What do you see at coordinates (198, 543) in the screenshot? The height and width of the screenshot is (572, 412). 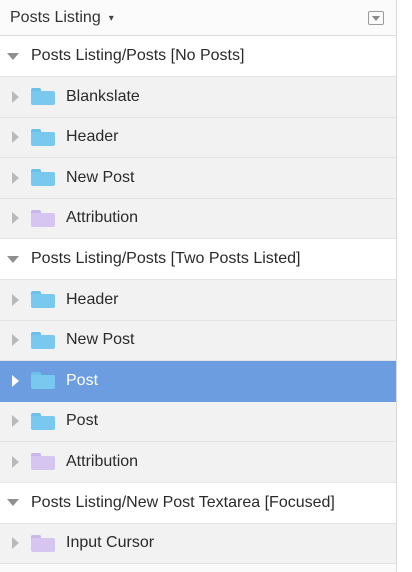 I see `layer-row: Input Cursor` at bounding box center [198, 543].